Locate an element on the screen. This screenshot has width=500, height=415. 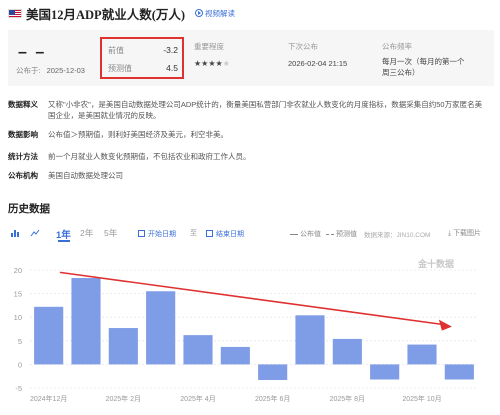
x-tick-label: 2025年 6月 is located at coordinates (272, 398).